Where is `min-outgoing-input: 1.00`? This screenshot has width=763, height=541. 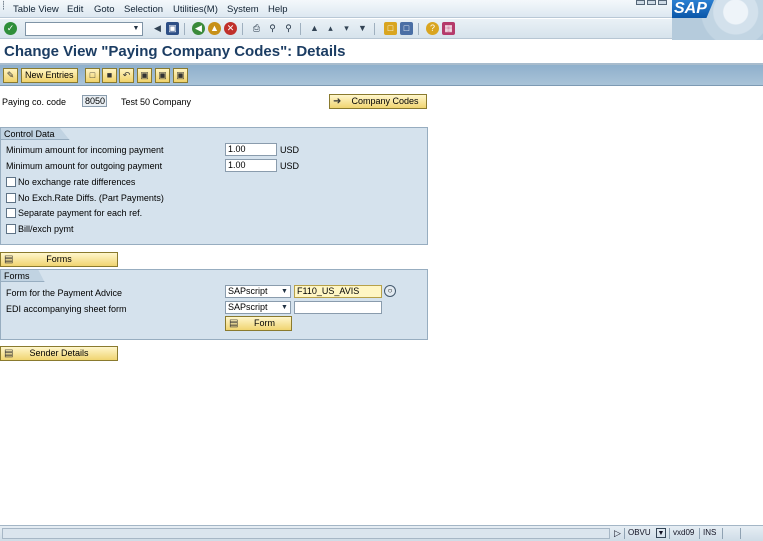 min-outgoing-input: 1.00 is located at coordinates (251, 165).